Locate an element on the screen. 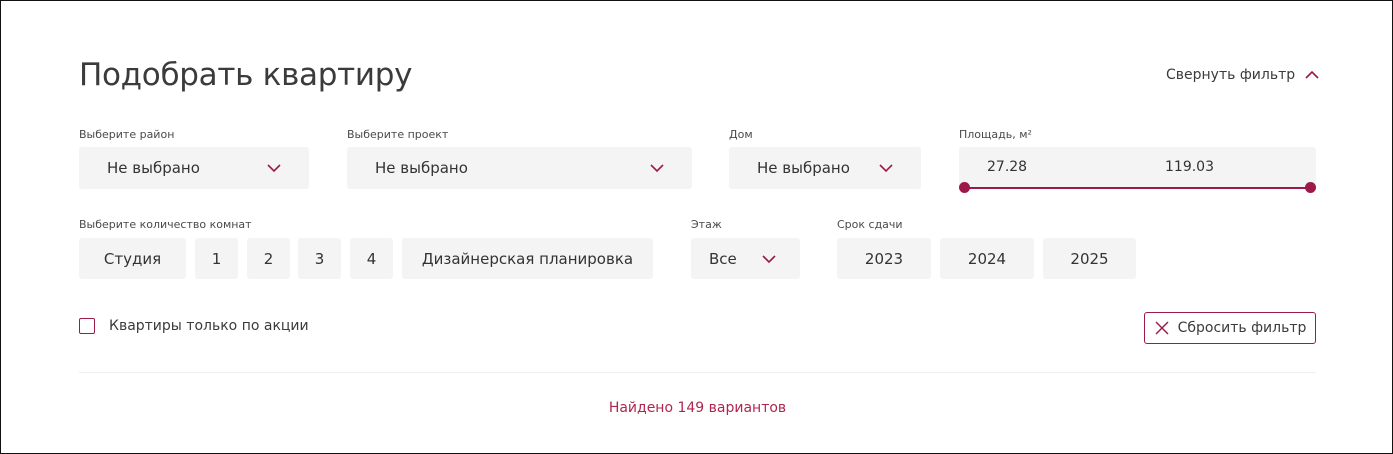 The width and height of the screenshot is (1393, 454). collapse-filter-button: Свернуть фильтр is located at coordinates (1242, 75).